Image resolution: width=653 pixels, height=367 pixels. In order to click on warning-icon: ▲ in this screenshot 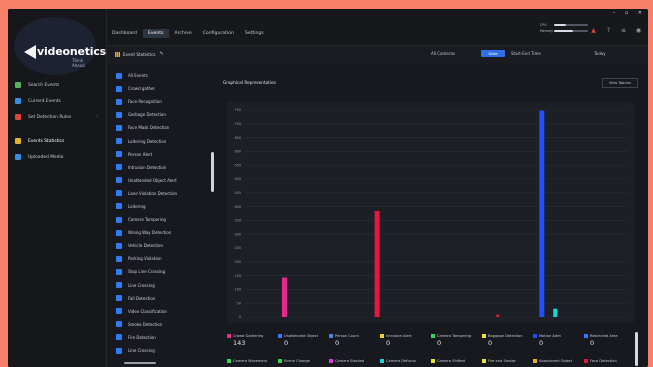, I will do `click(593, 30)`.